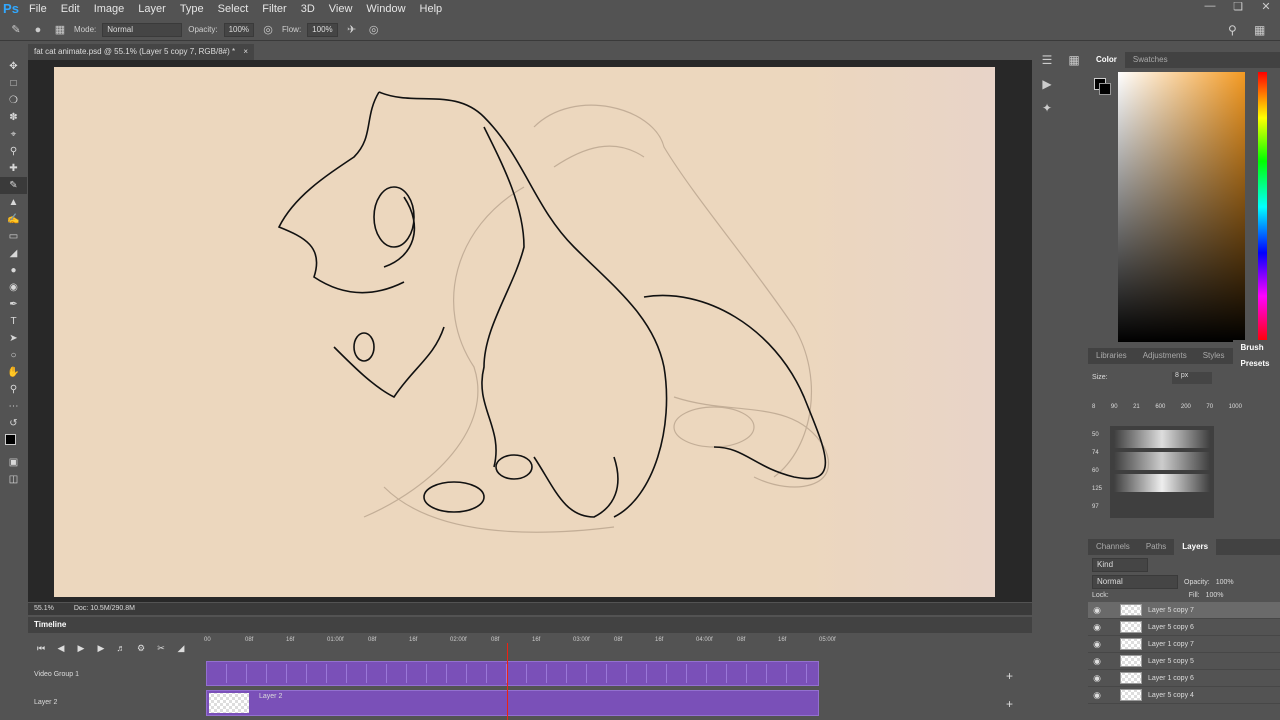  Describe the element at coordinates (142, 29) in the screenshot. I see `mode-select: Normal` at that location.